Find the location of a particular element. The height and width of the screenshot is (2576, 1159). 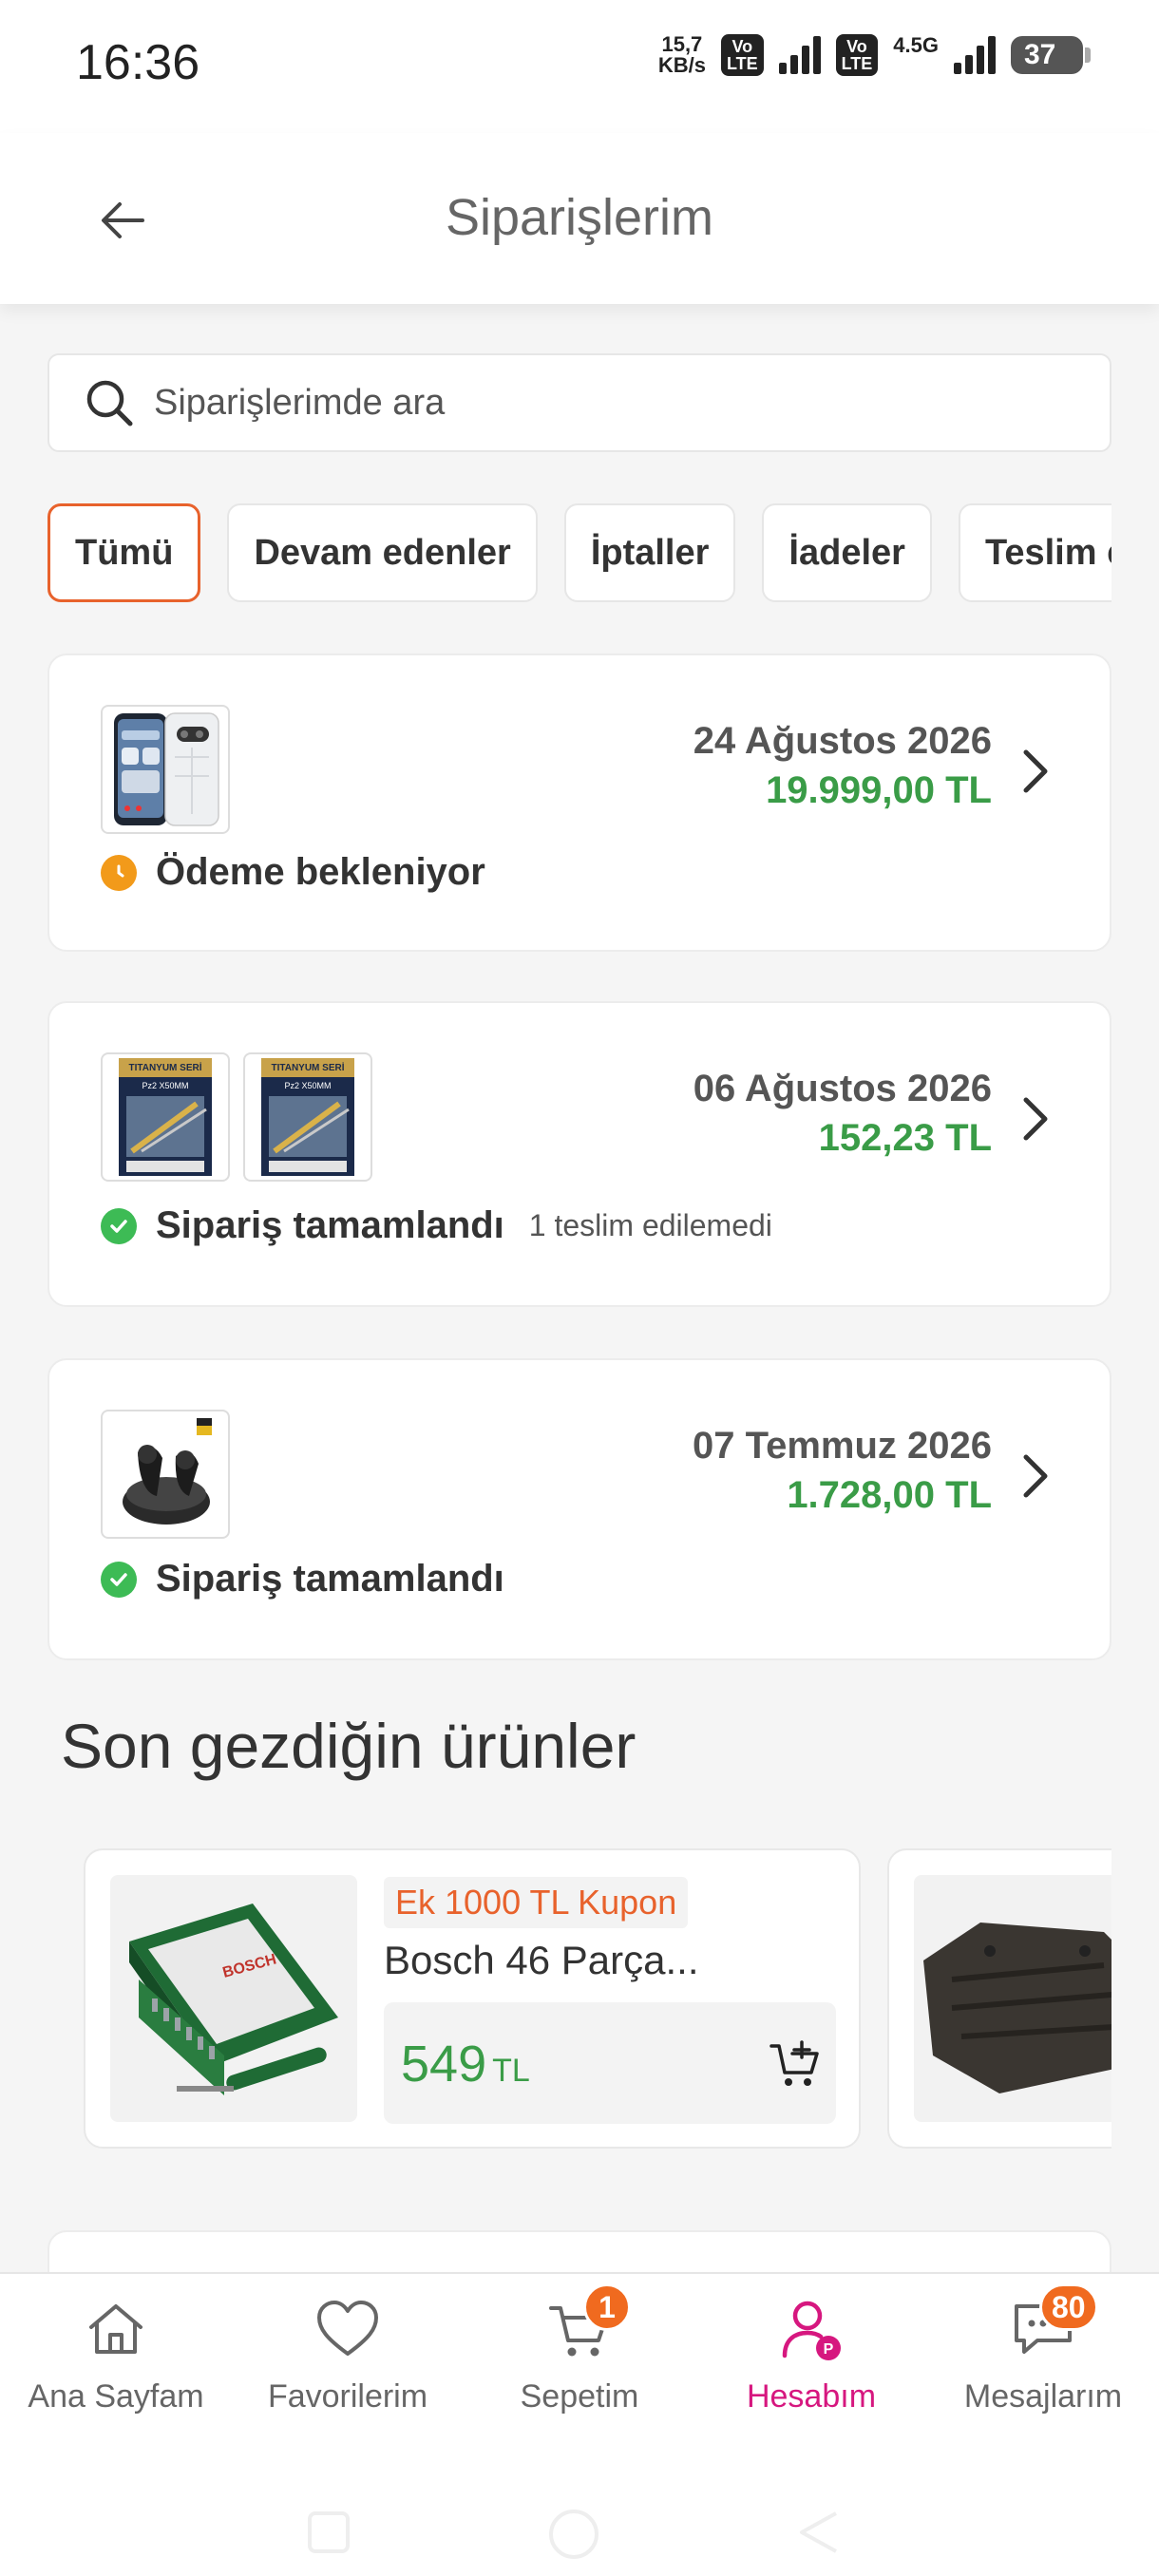

system-navigation is located at coordinates (579, 2524).